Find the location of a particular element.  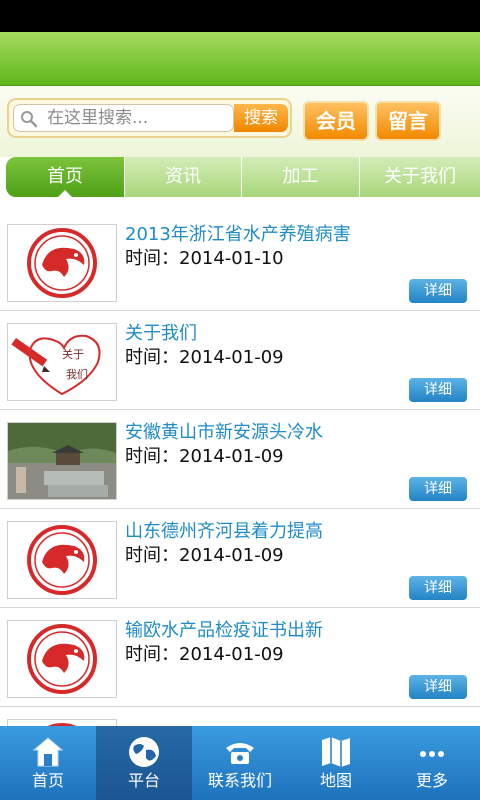

tab-active-pointer is located at coordinates (65, 193).